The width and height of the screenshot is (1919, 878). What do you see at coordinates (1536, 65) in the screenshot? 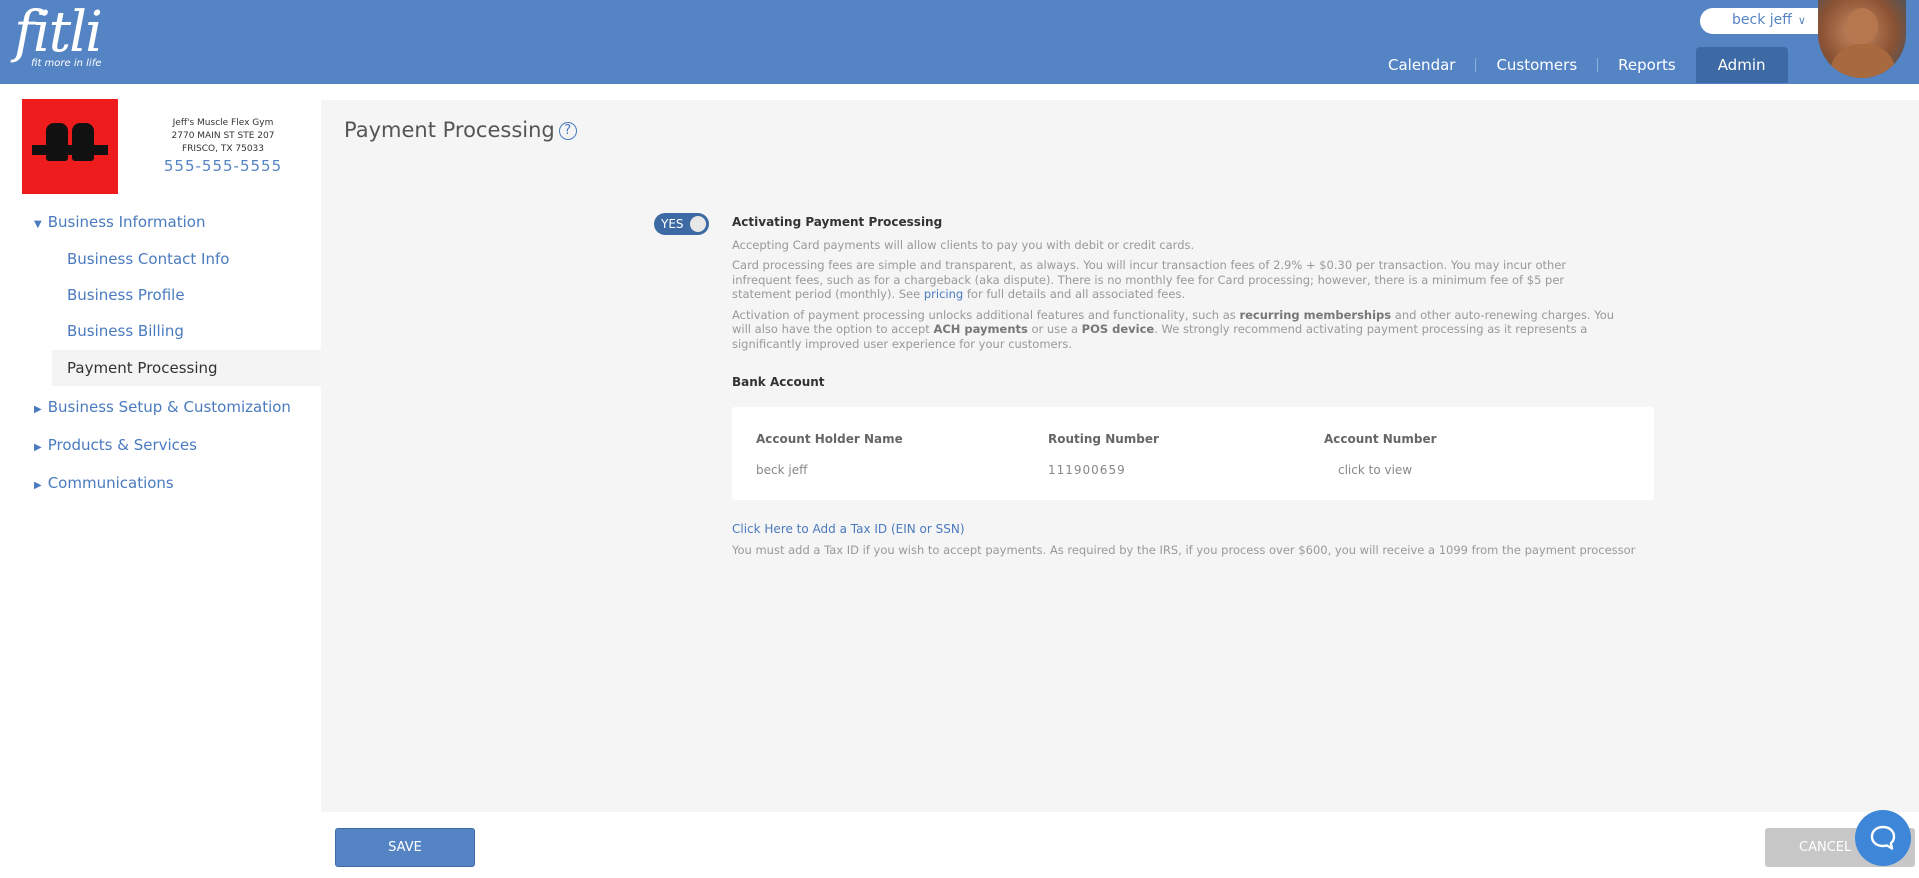
I see `nav-customers: Customers` at bounding box center [1536, 65].